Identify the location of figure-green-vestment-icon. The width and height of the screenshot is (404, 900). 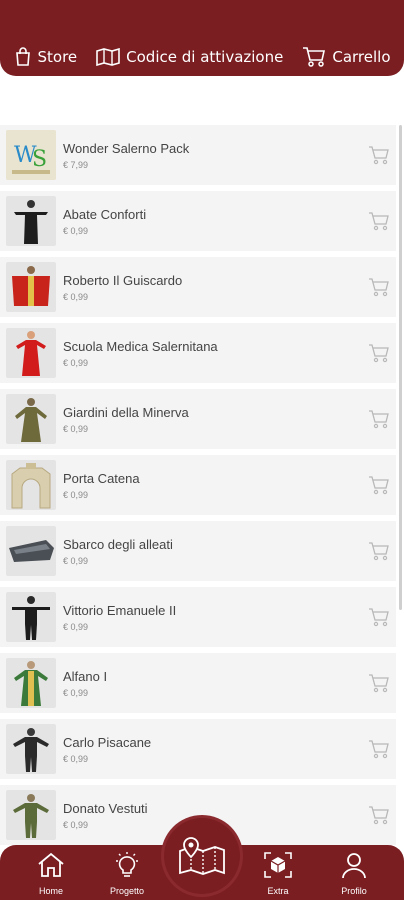
(31, 683).